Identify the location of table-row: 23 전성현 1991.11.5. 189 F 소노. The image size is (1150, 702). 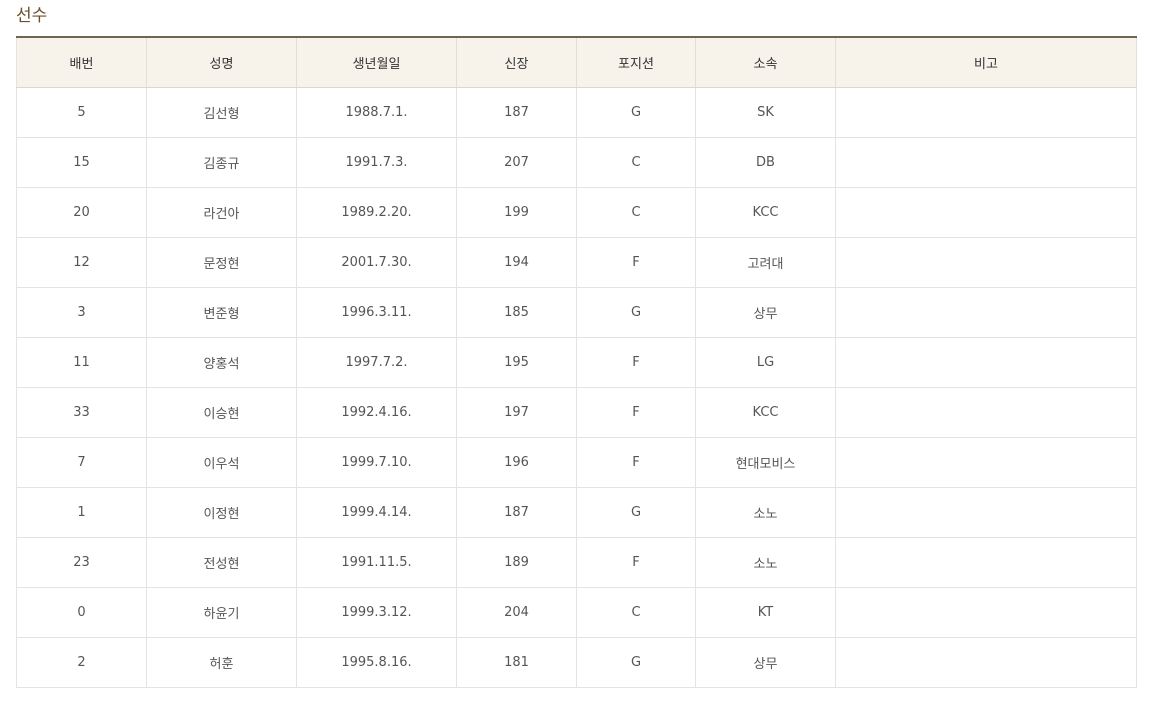
(576, 562).